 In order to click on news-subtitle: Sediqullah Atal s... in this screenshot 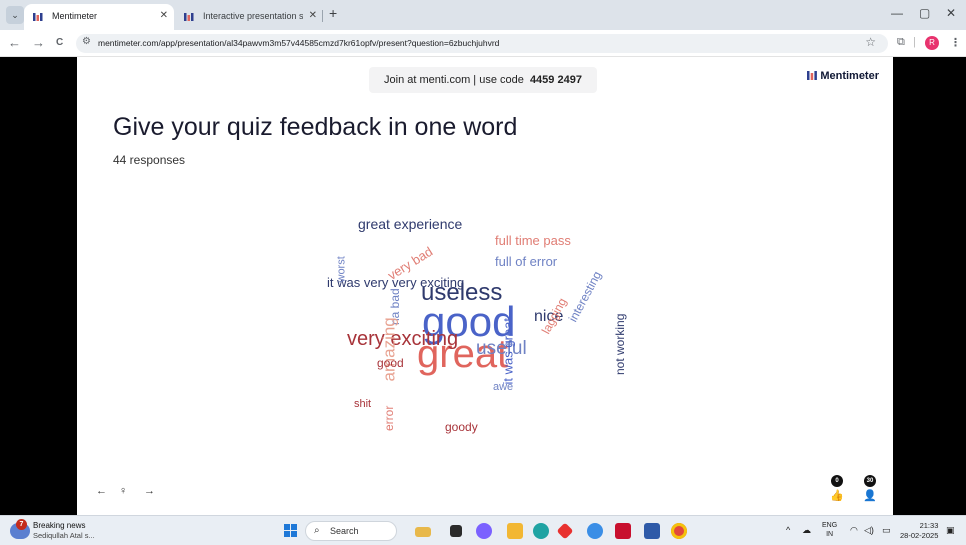, I will do `click(64, 535)`.